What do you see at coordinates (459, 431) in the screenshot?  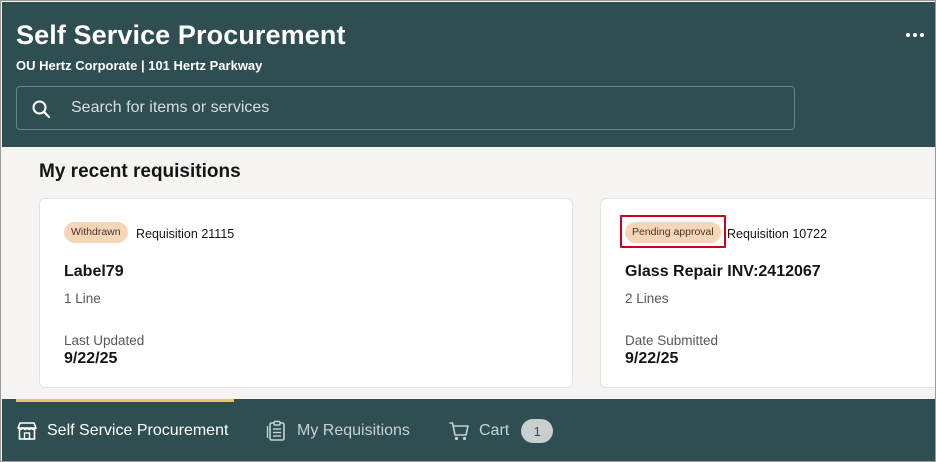 I see `cart-icon` at bounding box center [459, 431].